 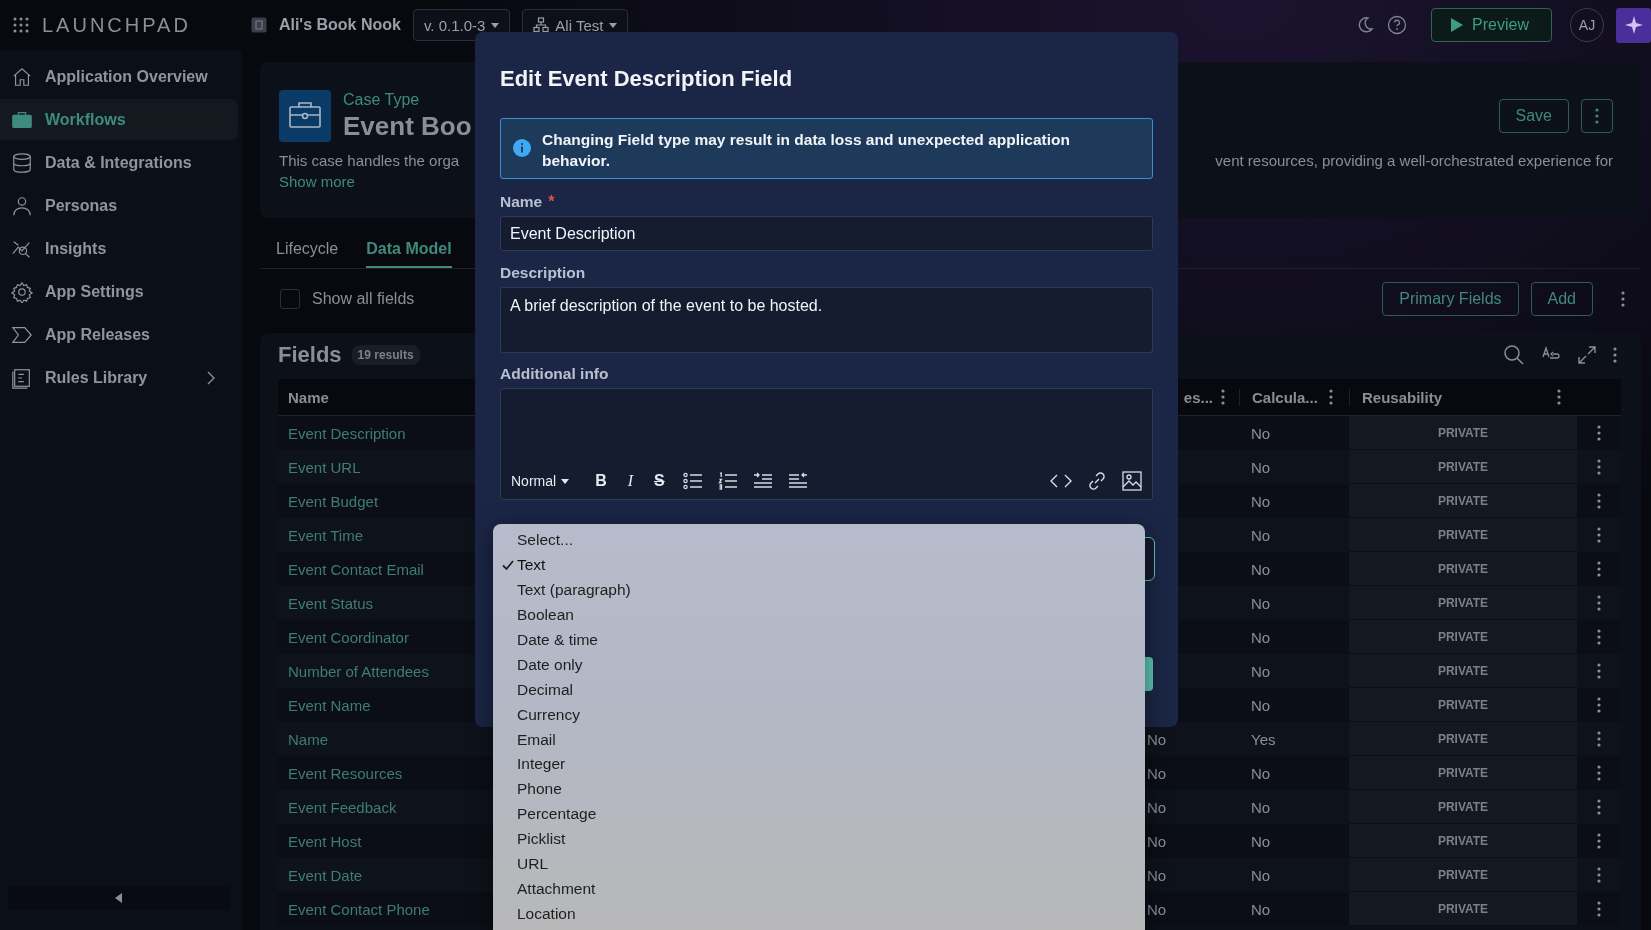 I want to click on results-count: 19 results, so click(x=385, y=355).